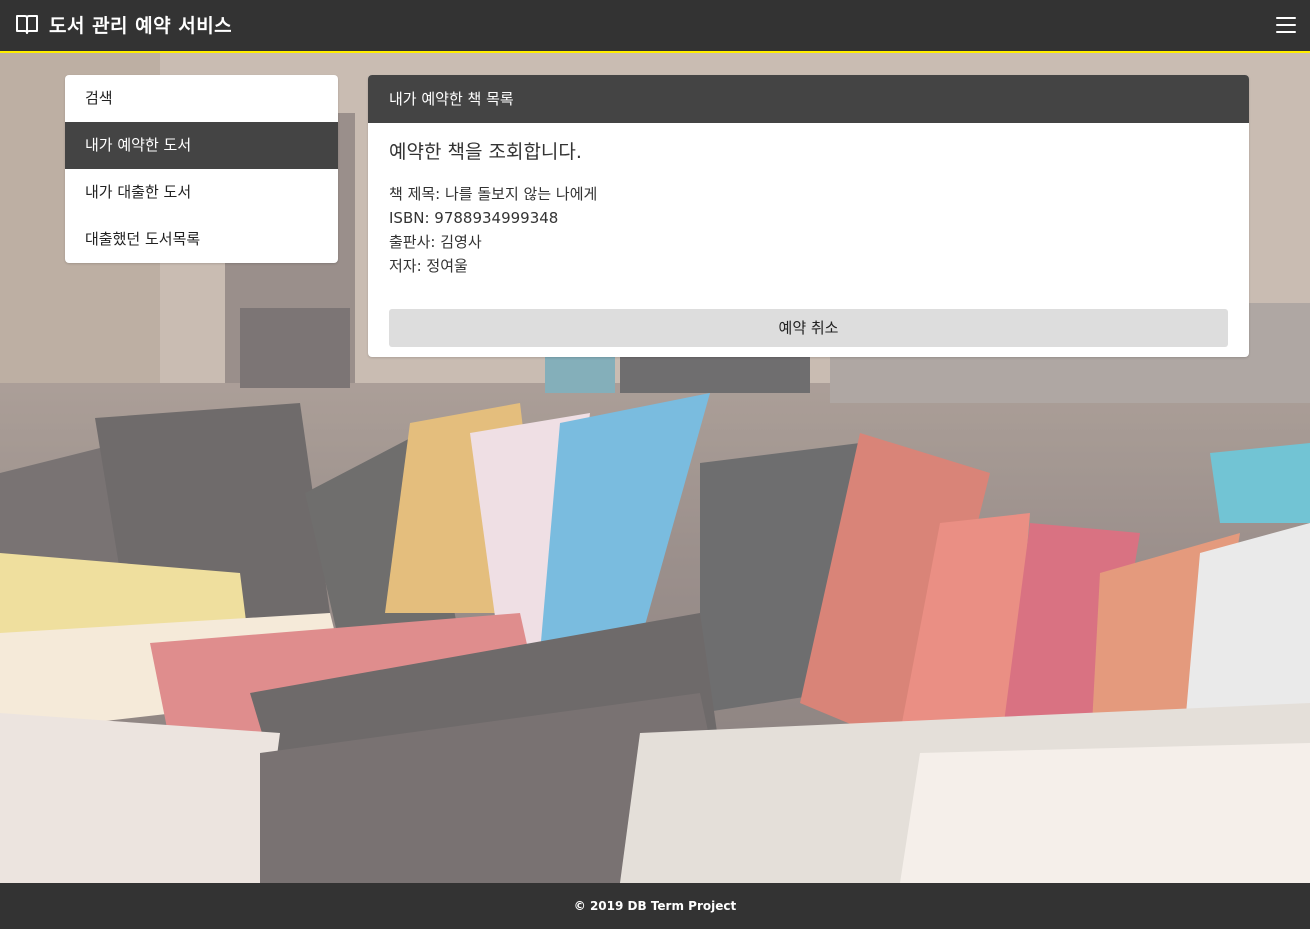 This screenshot has width=1310, height=929. Describe the element at coordinates (485, 152) in the screenshot. I see `card-subtitle: 예약한 책을 조회합니다.` at that location.